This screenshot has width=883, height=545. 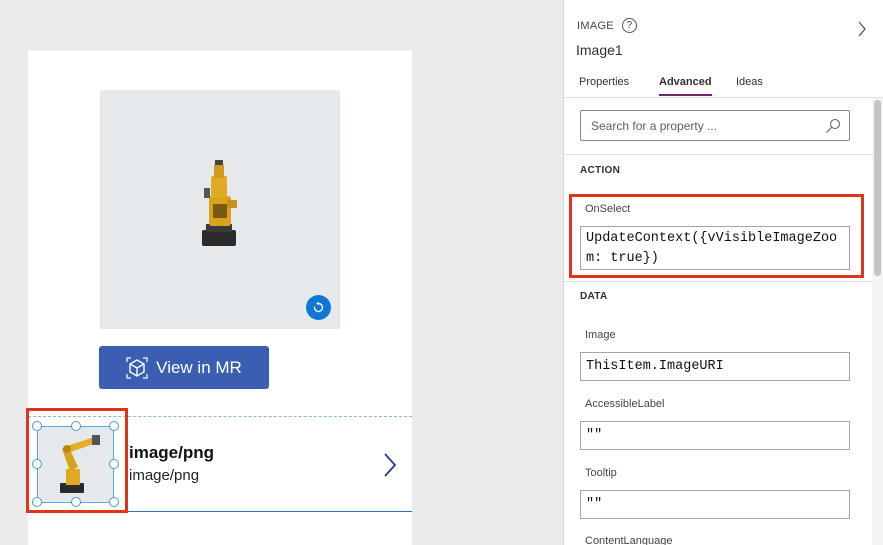 I want to click on gallery-item-subtitle: image/png, so click(x=164, y=475).